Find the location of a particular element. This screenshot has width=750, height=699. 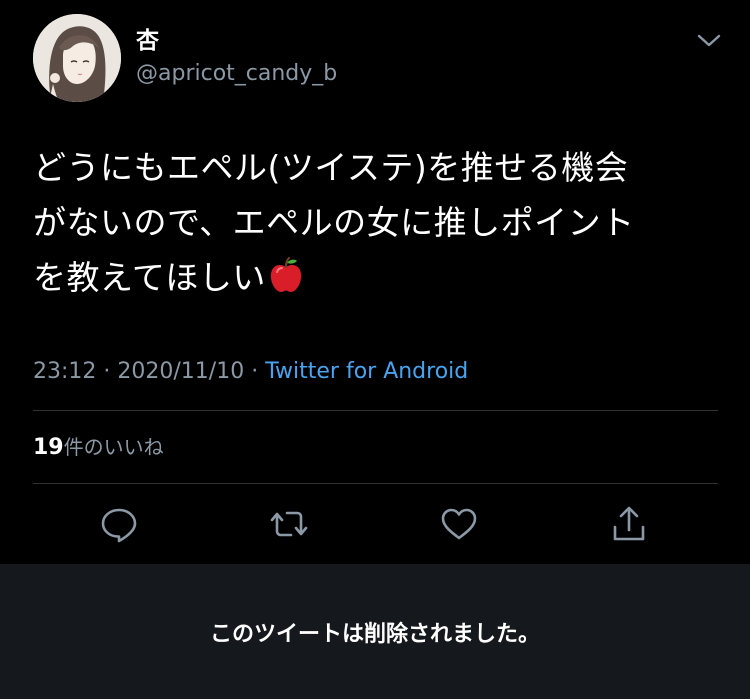

avatar-image is located at coordinates (77, 58).